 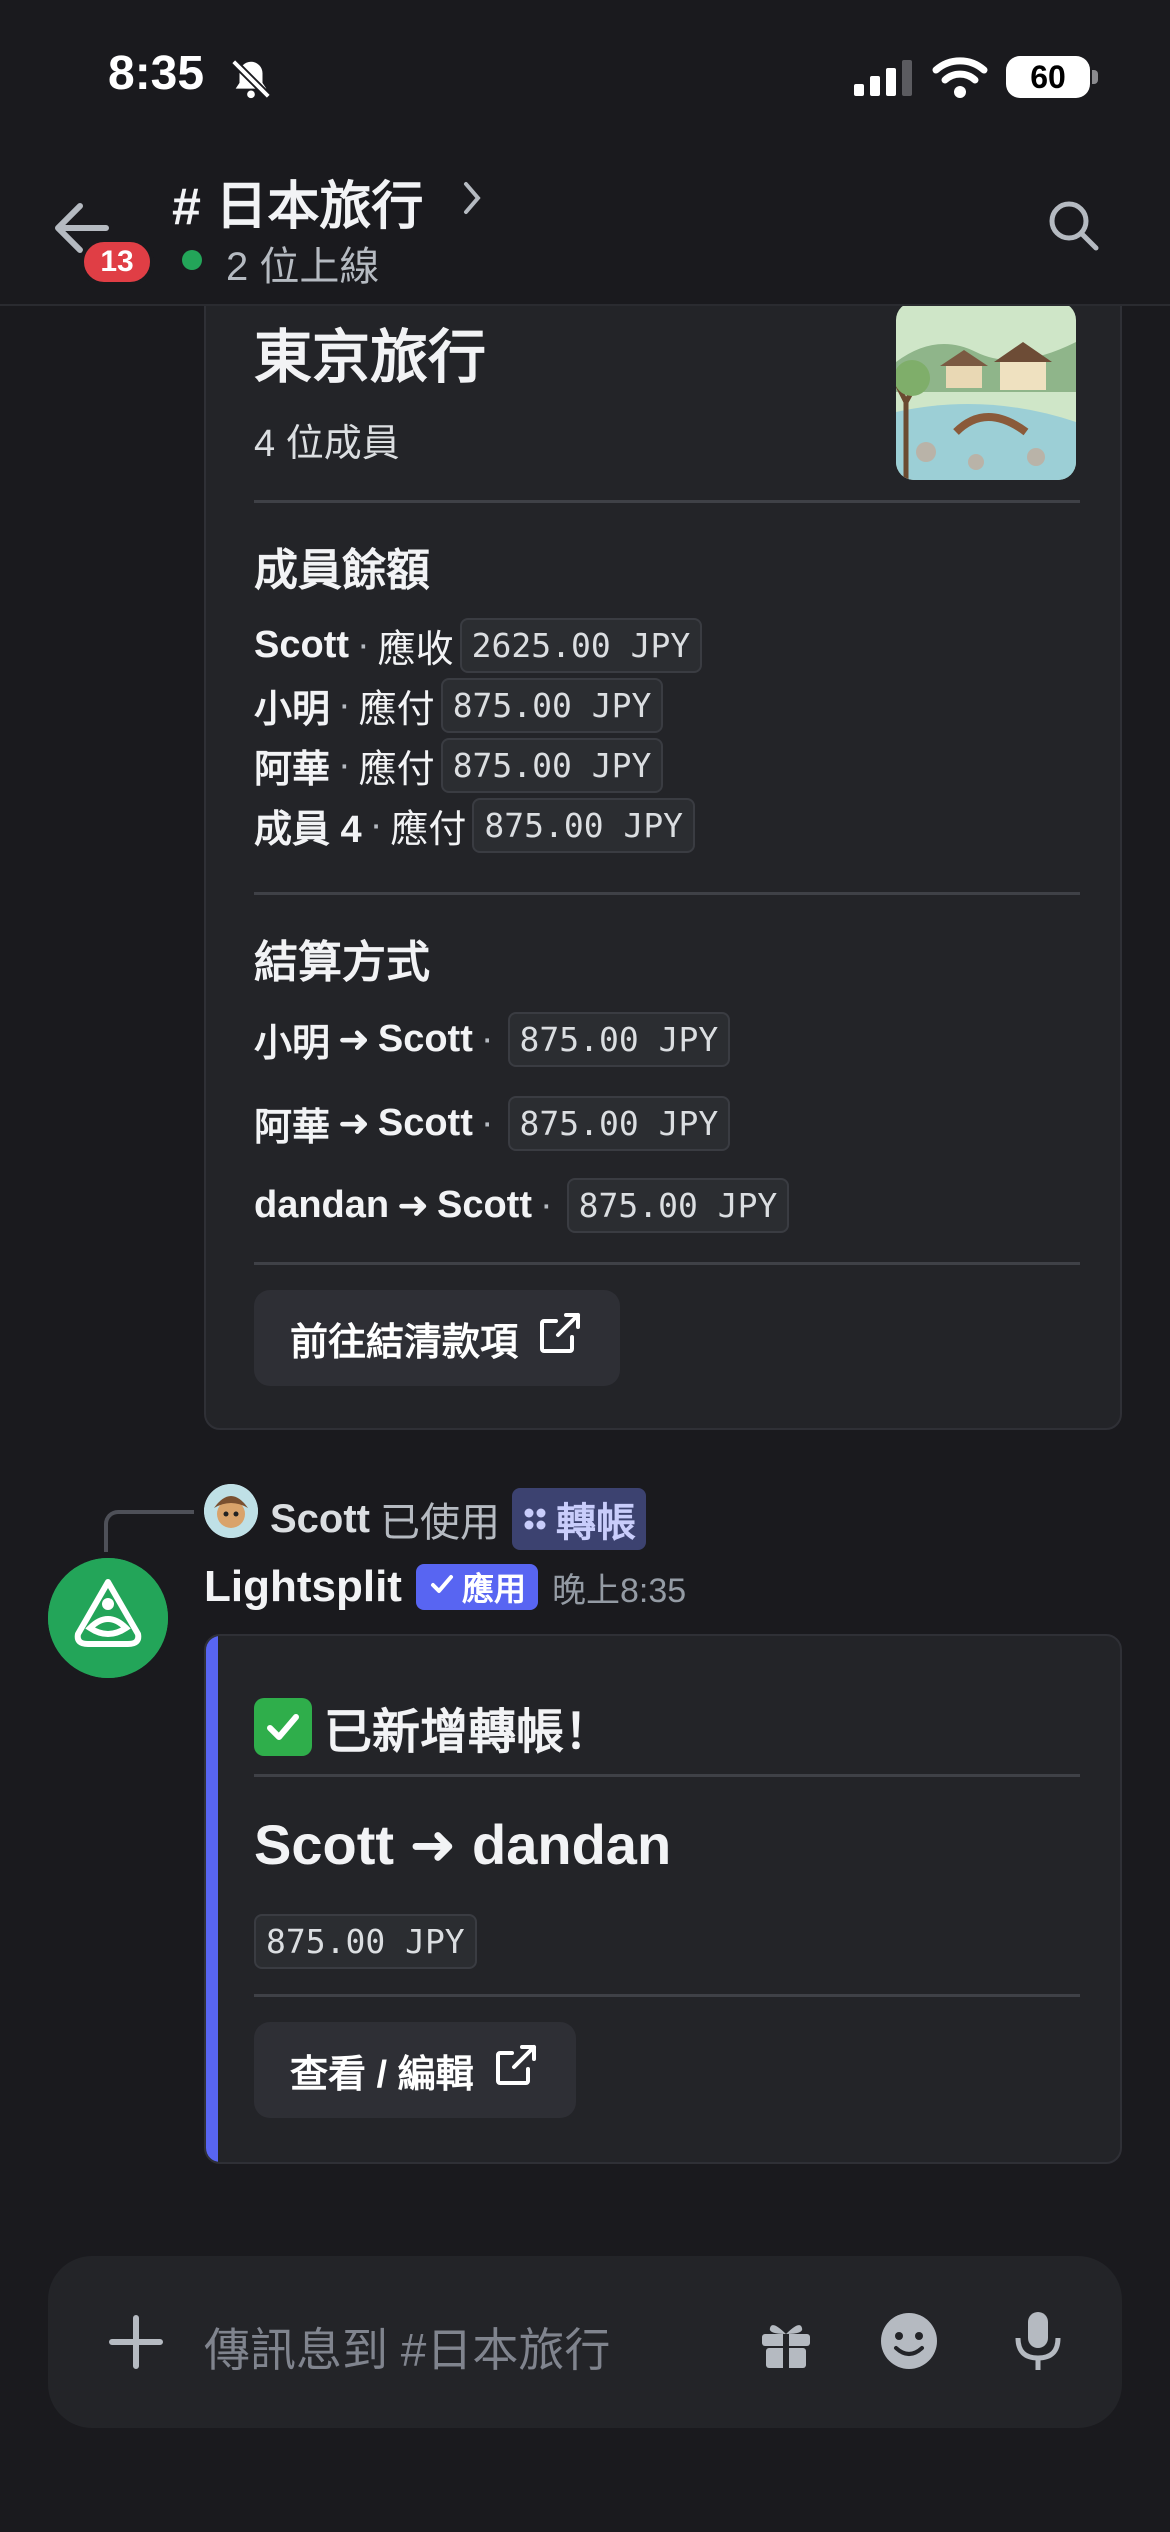 I want to click on microphone-icon, so click(x=1038, y=2343).